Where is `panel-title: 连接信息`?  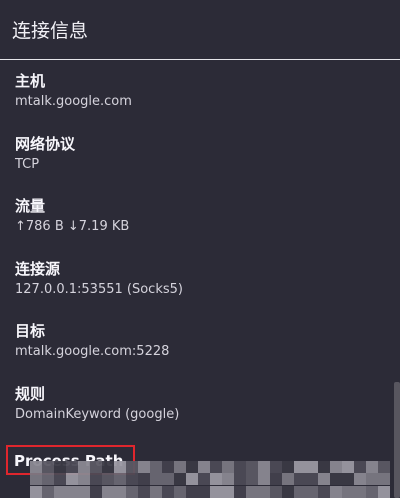 panel-title: 连接信息 is located at coordinates (50, 31).